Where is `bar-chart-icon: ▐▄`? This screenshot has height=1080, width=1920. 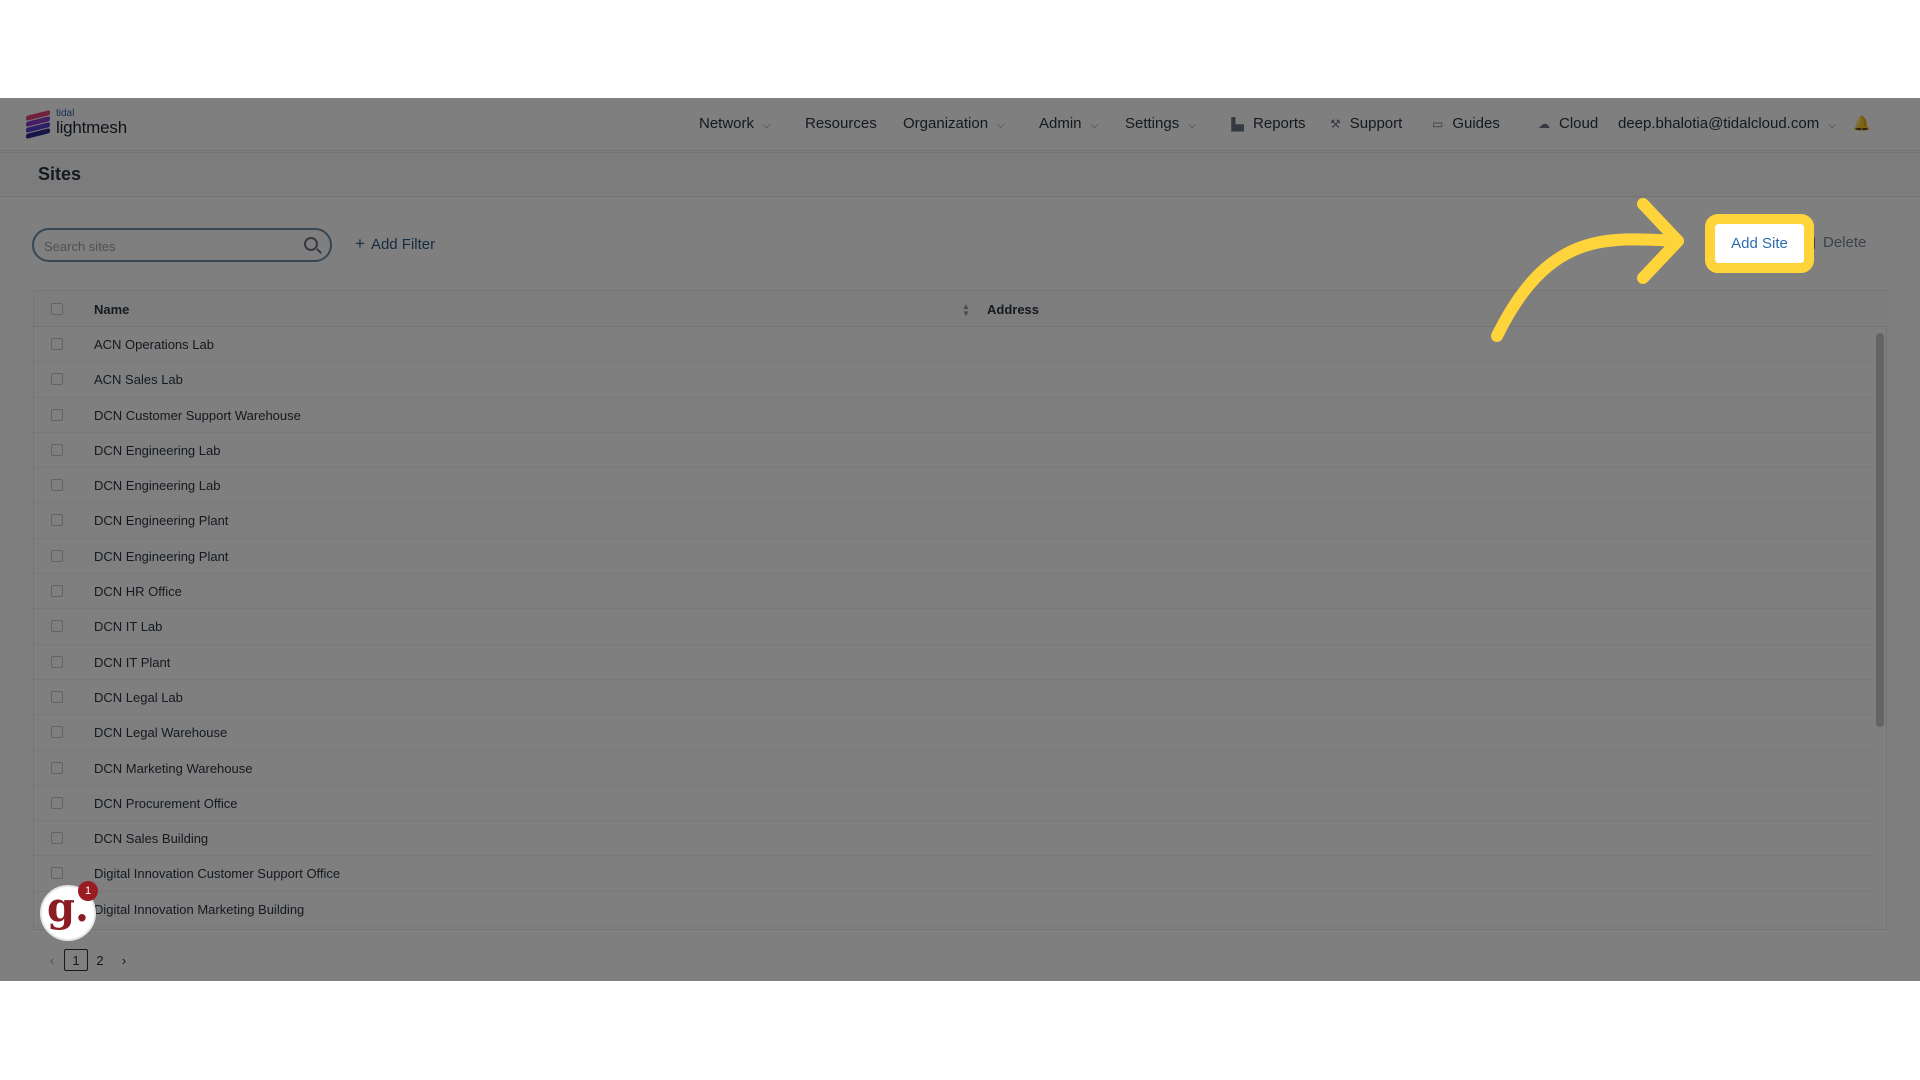
bar-chart-icon: ▐▄ is located at coordinates (1236, 123).